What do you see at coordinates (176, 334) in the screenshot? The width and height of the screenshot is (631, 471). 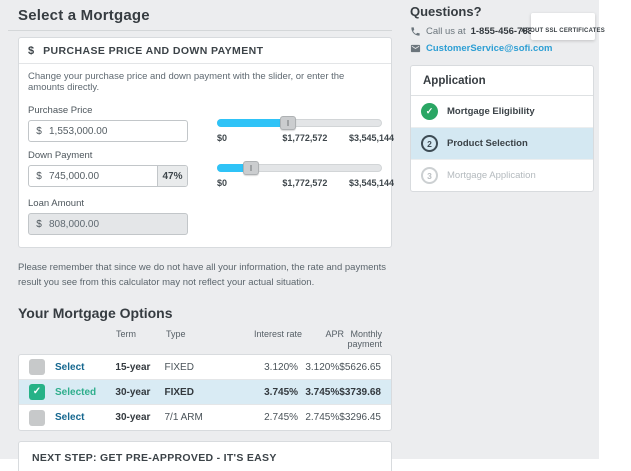 I see `header-type: Type` at bounding box center [176, 334].